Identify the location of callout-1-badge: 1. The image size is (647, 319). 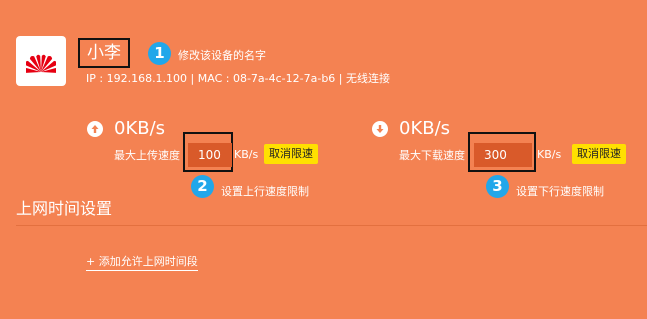
(159, 53).